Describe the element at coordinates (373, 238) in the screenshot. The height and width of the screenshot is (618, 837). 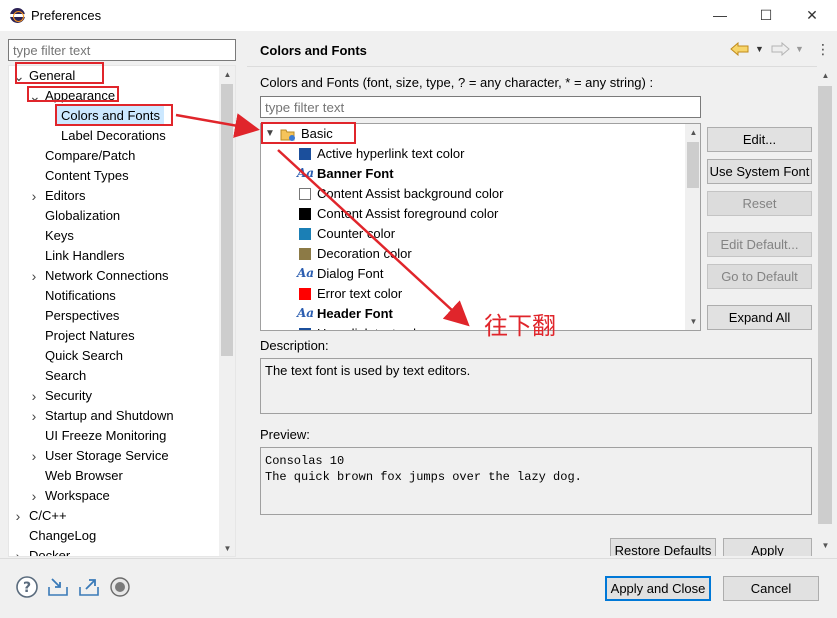
I see `annotation-arrow-down` at that location.